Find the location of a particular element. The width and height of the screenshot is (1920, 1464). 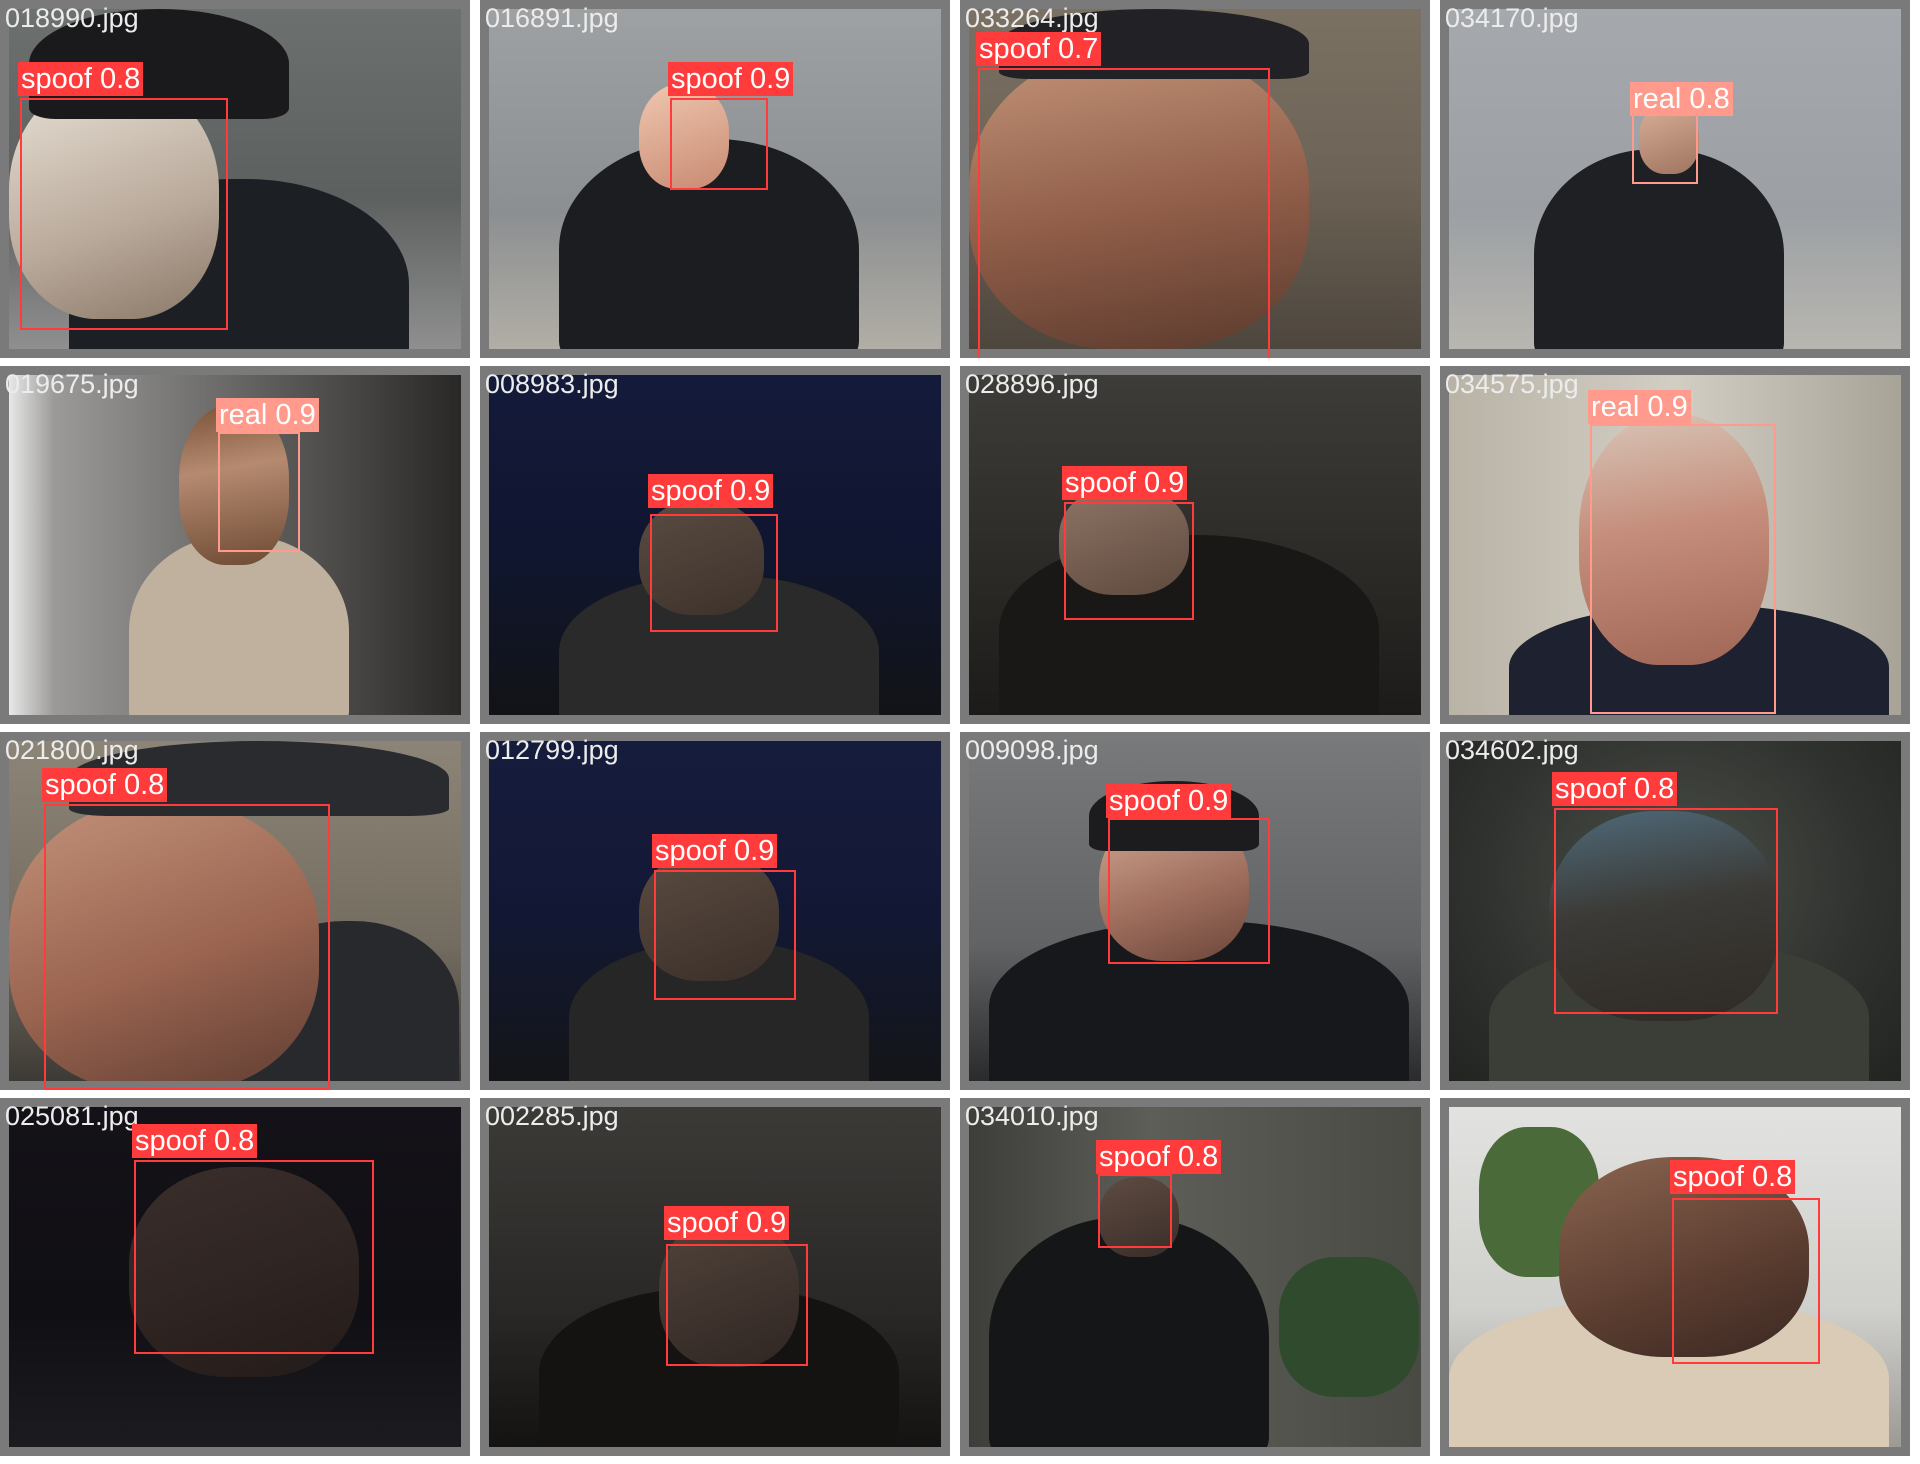

detection-label: spoof 0.7 is located at coordinates (1039, 49).